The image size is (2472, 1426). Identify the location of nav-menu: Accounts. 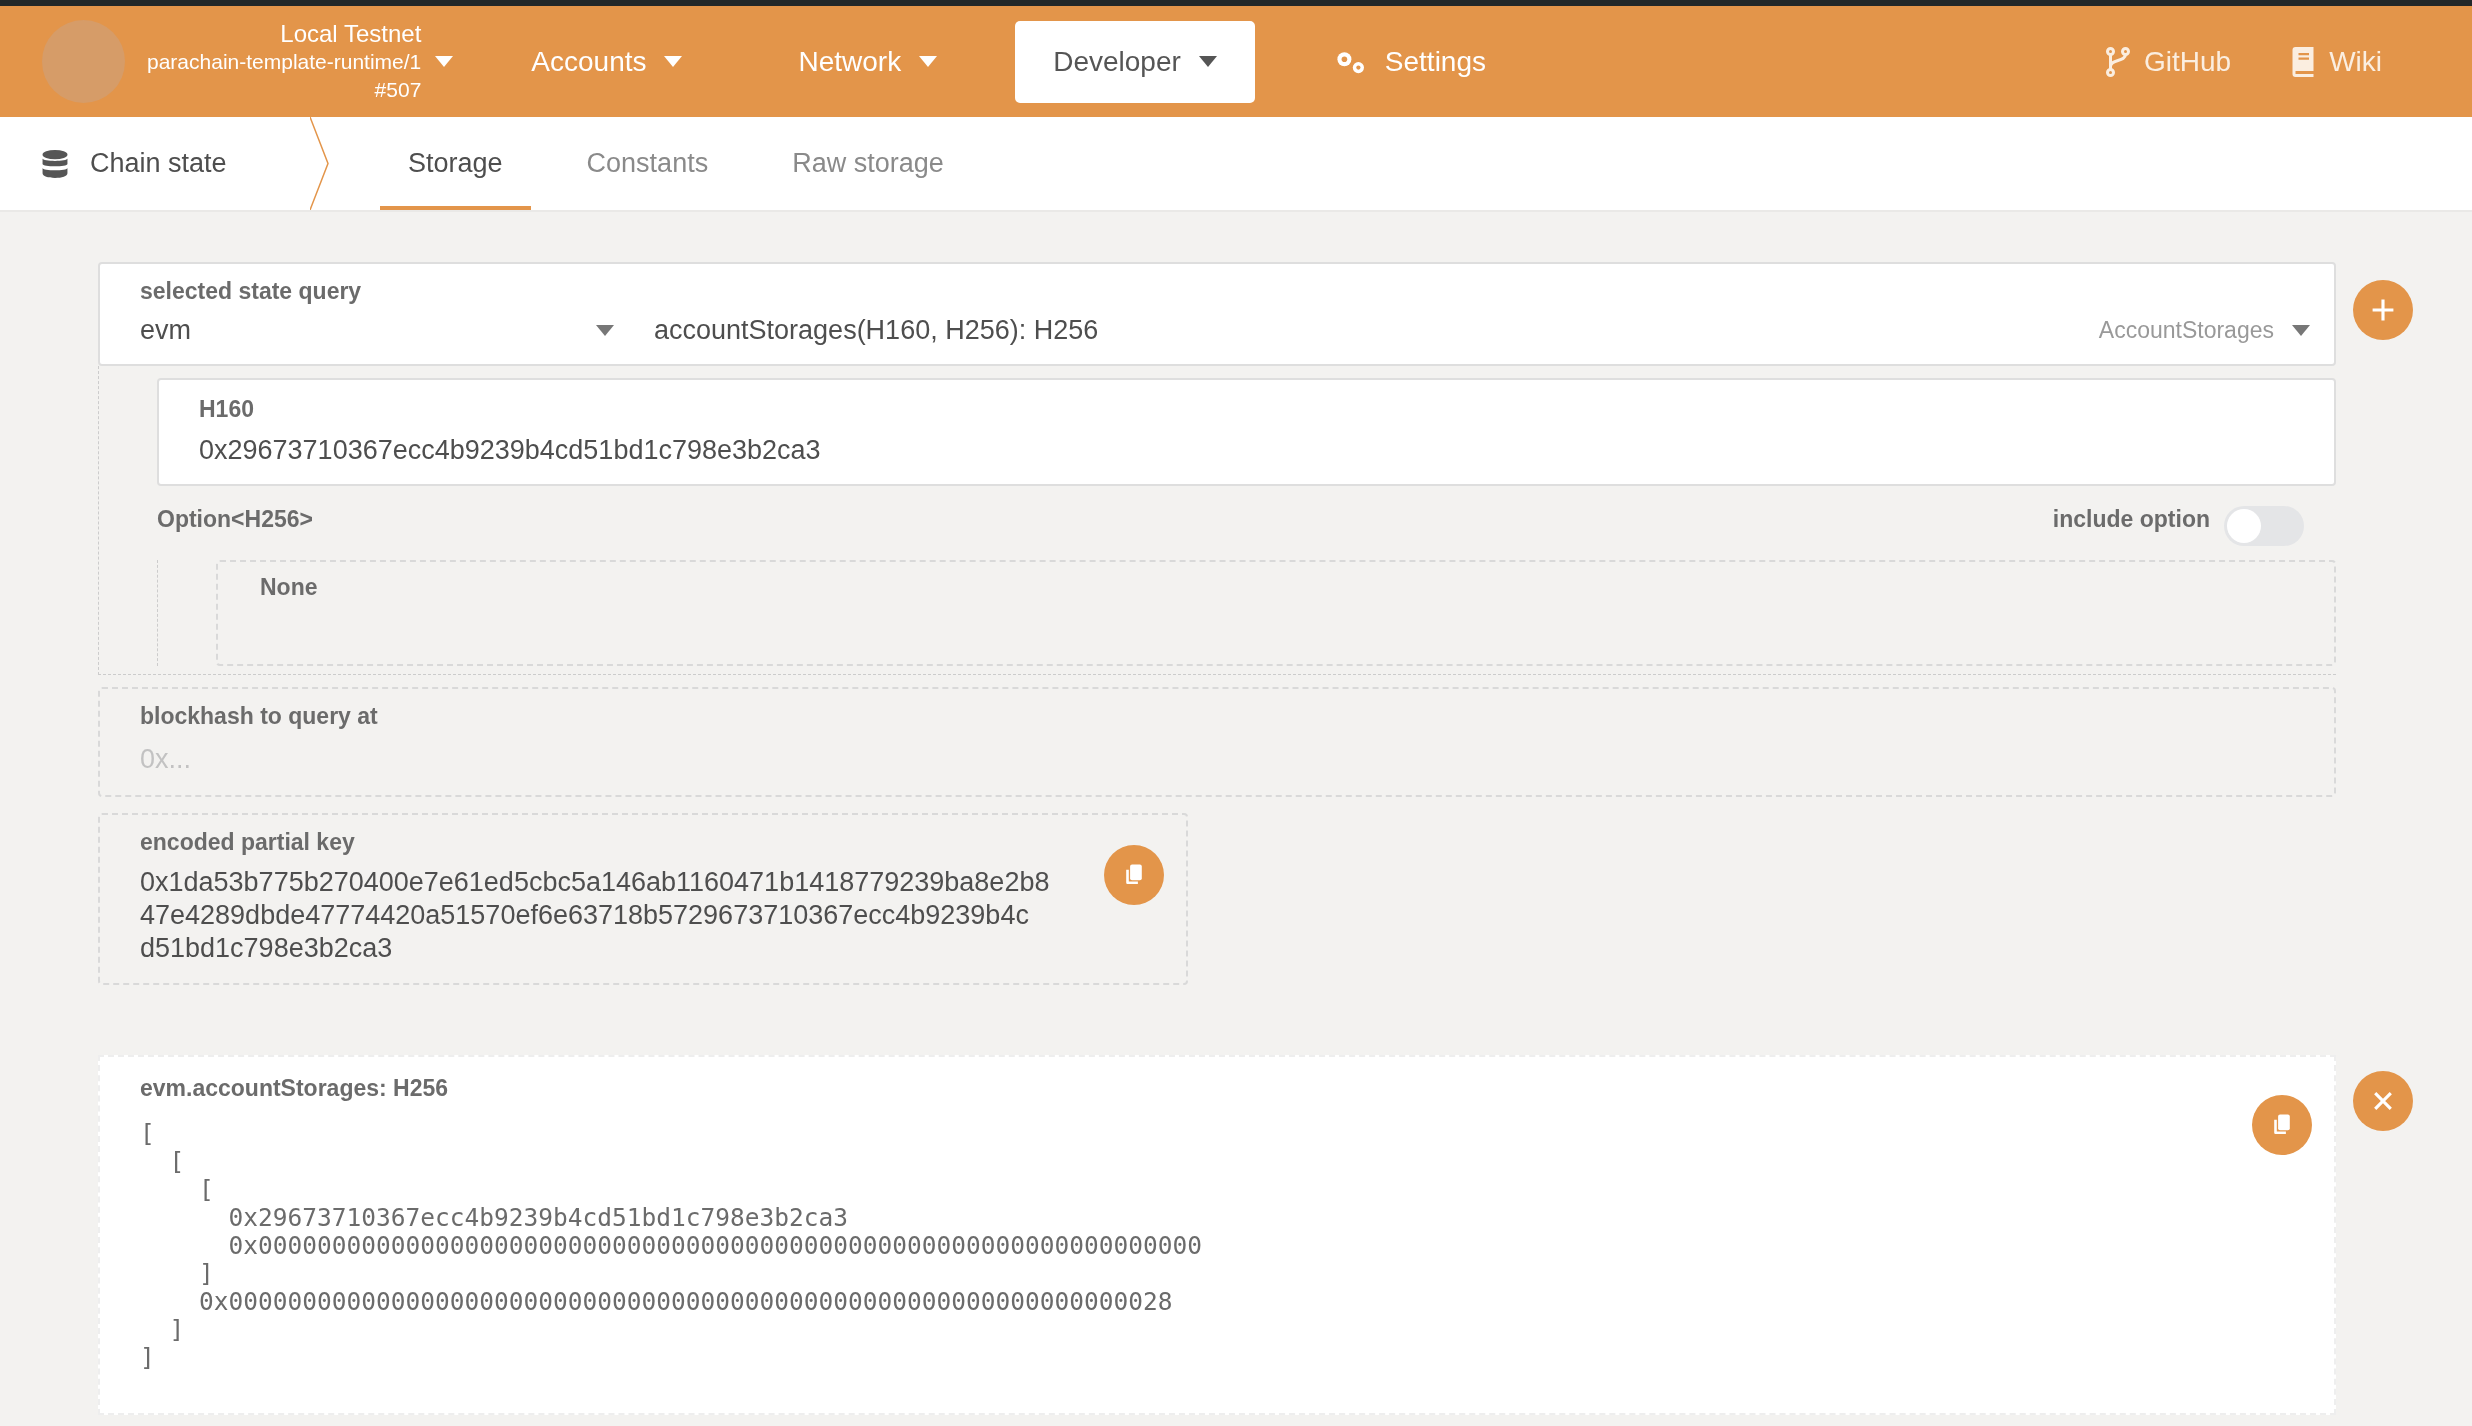
(607, 61).